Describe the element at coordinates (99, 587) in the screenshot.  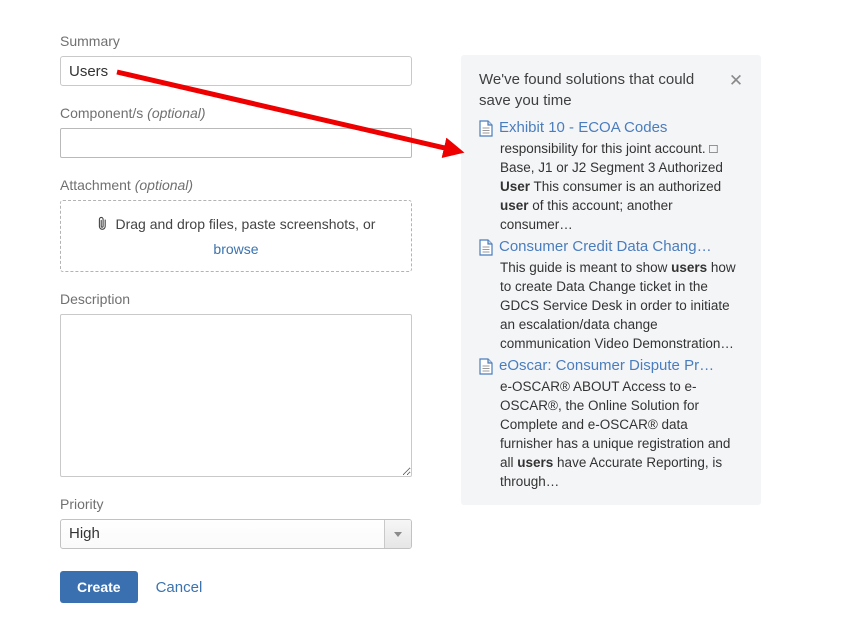
I see `create-button: Create` at that location.